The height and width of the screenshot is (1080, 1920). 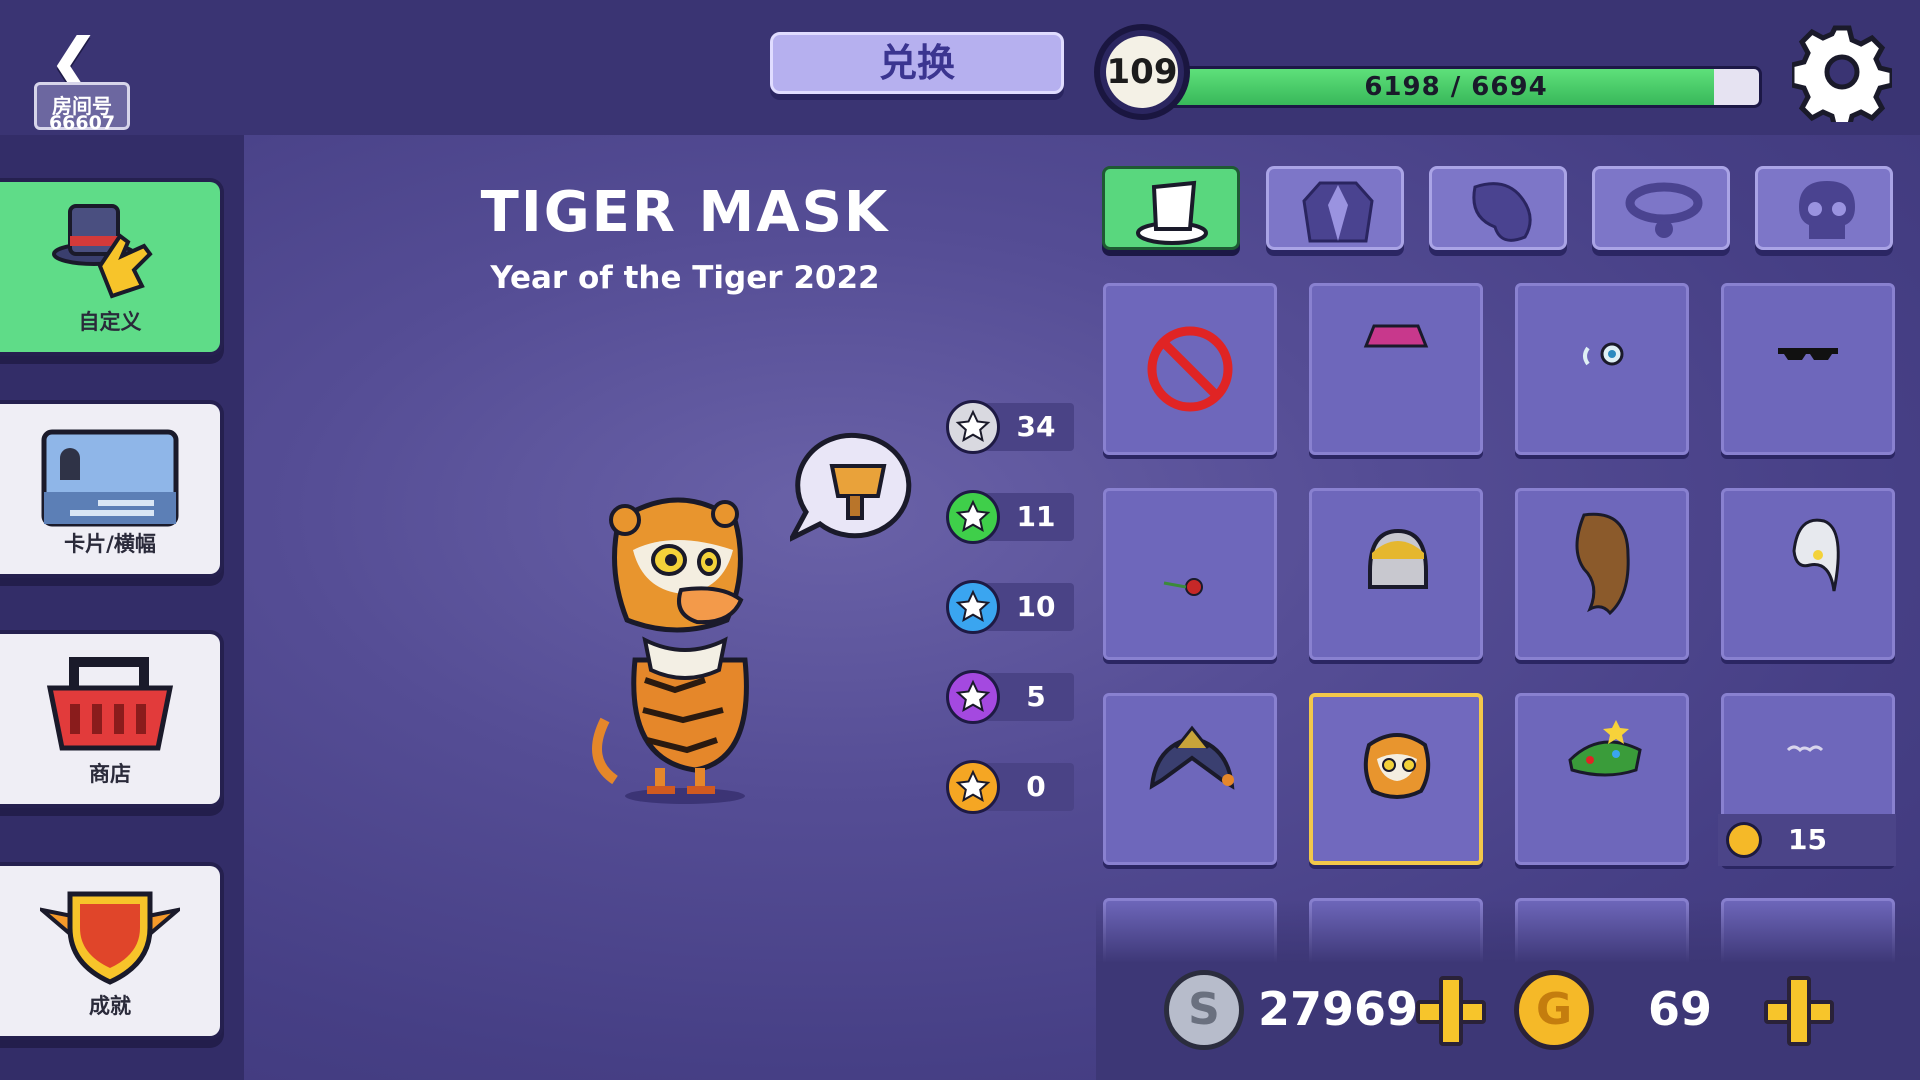 I want to click on star-currency-blue: 10, so click(x=1010, y=607).